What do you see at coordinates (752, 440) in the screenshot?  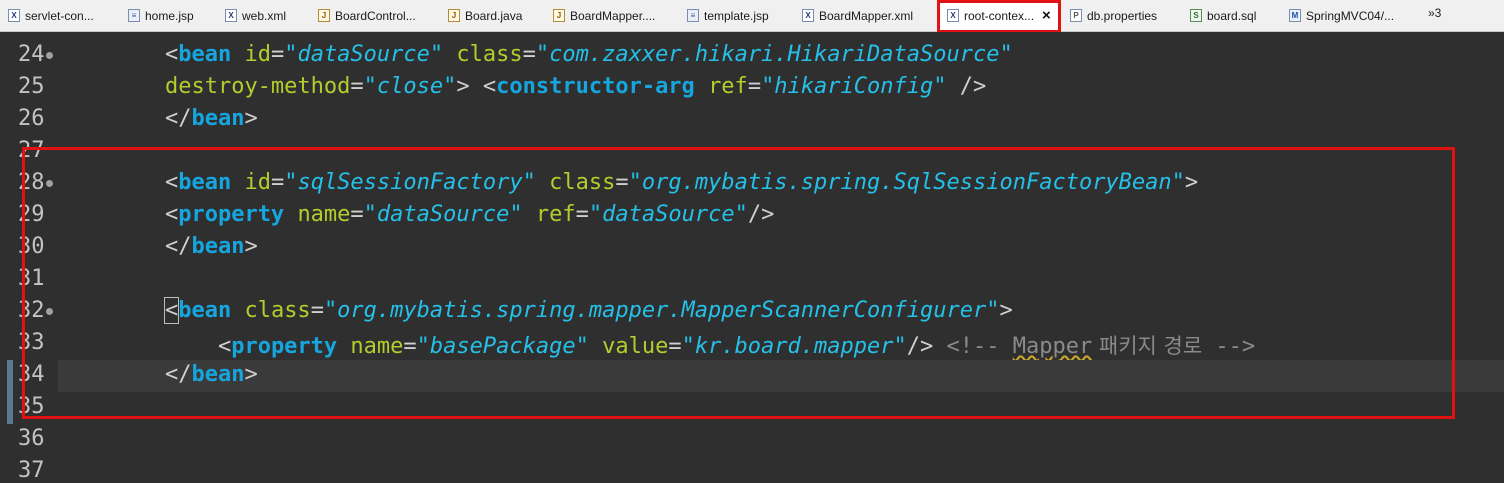 I see `code-line-36: 36` at bounding box center [752, 440].